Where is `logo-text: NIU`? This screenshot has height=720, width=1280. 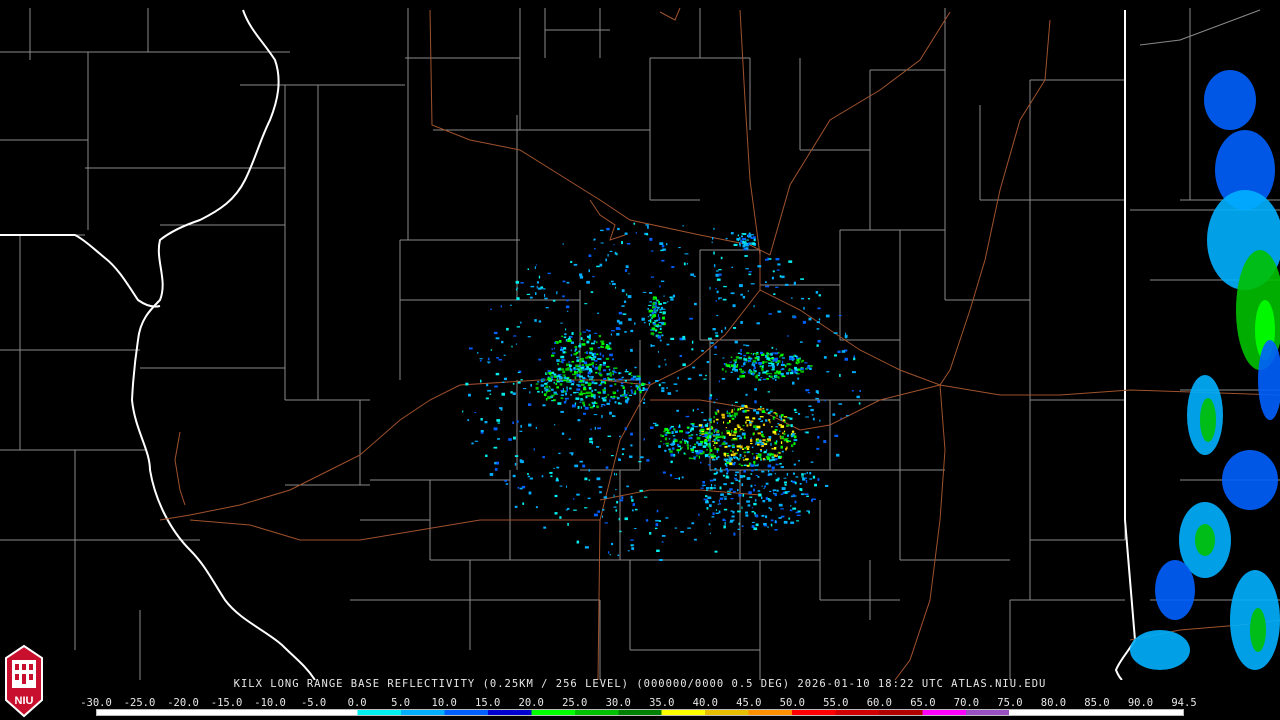 logo-text: NIU is located at coordinates (24, 701).